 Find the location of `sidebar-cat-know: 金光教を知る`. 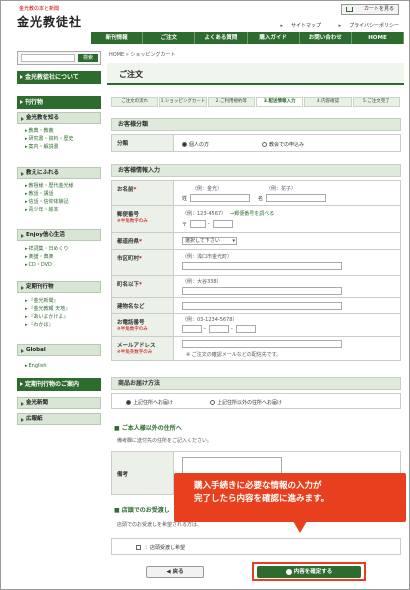

sidebar-cat-know: 金光教を知る is located at coordinates (59, 118).